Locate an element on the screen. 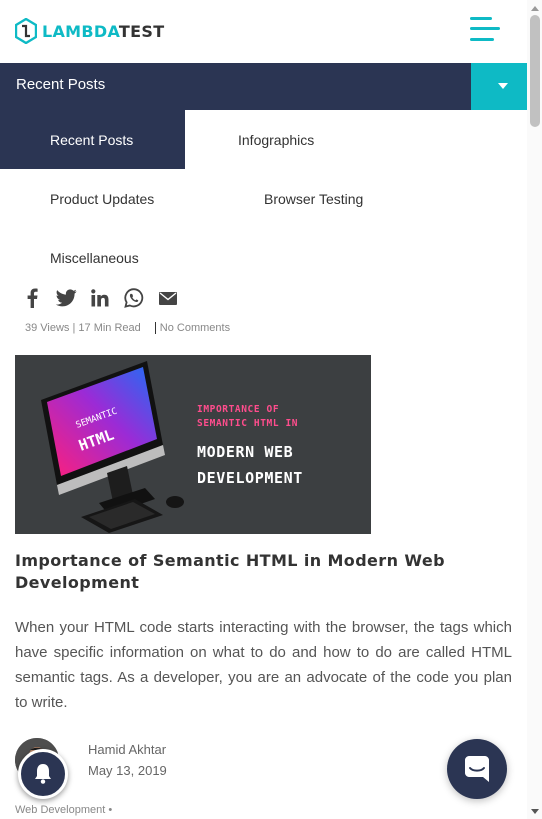  notification-bell-icon is located at coordinates (43, 774).